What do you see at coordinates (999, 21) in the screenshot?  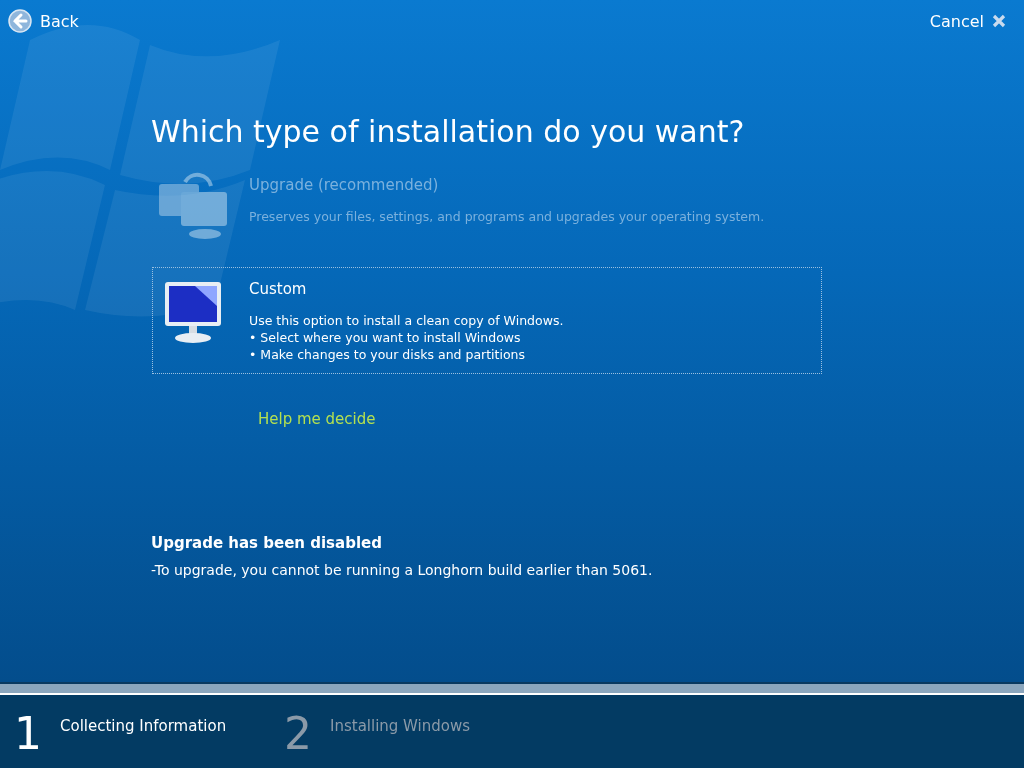 I see `close-icon` at bounding box center [999, 21].